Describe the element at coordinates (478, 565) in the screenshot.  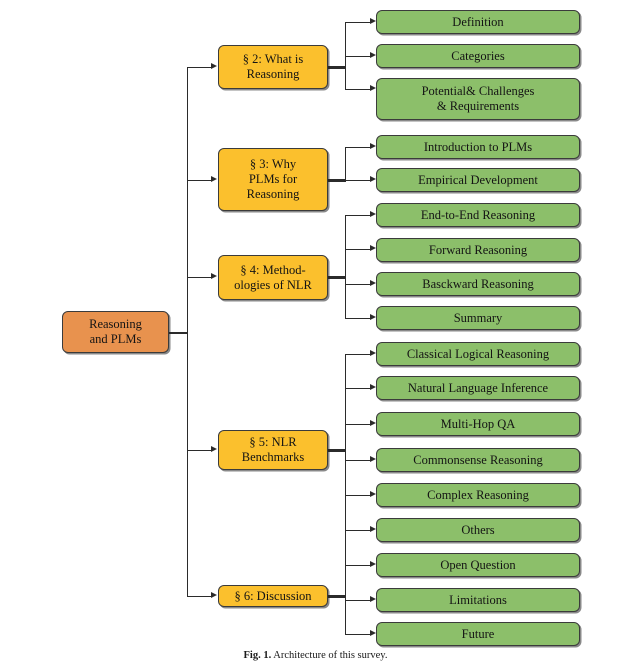
I see `leaf-node-open-question: Open Question` at that location.